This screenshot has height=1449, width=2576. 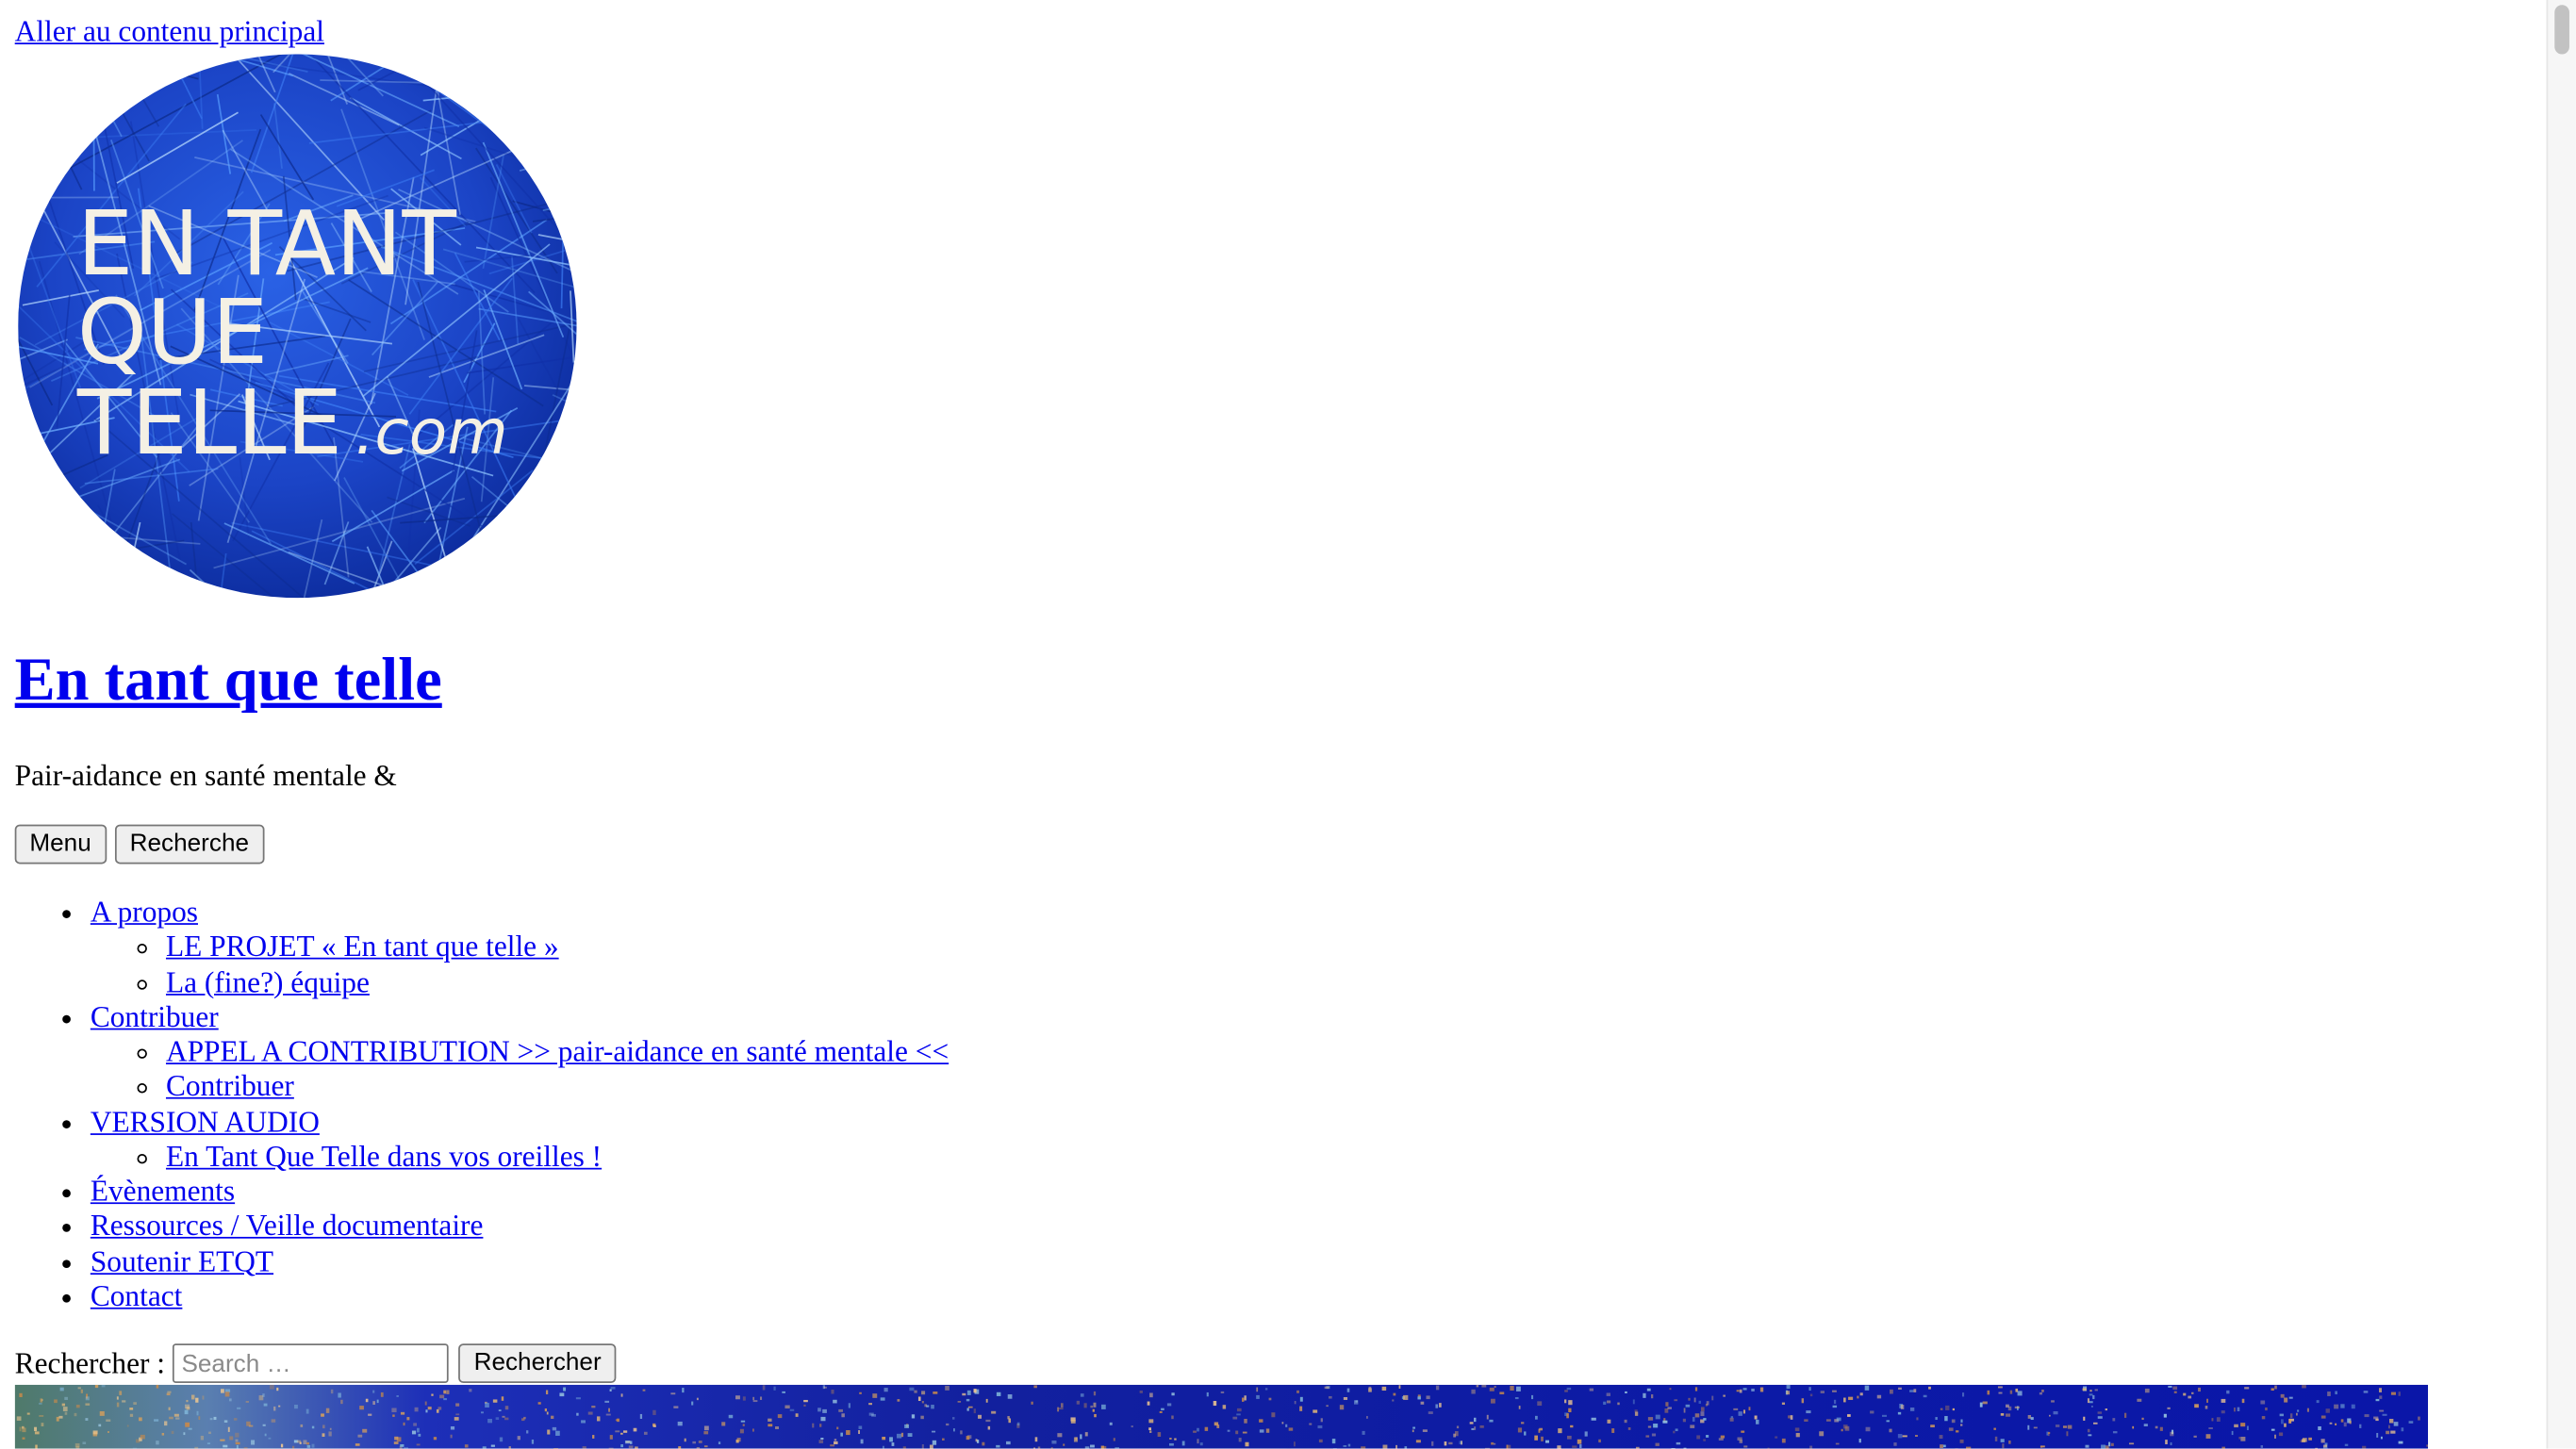 I want to click on site-logo: EN TANT QUE TELLE .com, so click(x=297, y=326).